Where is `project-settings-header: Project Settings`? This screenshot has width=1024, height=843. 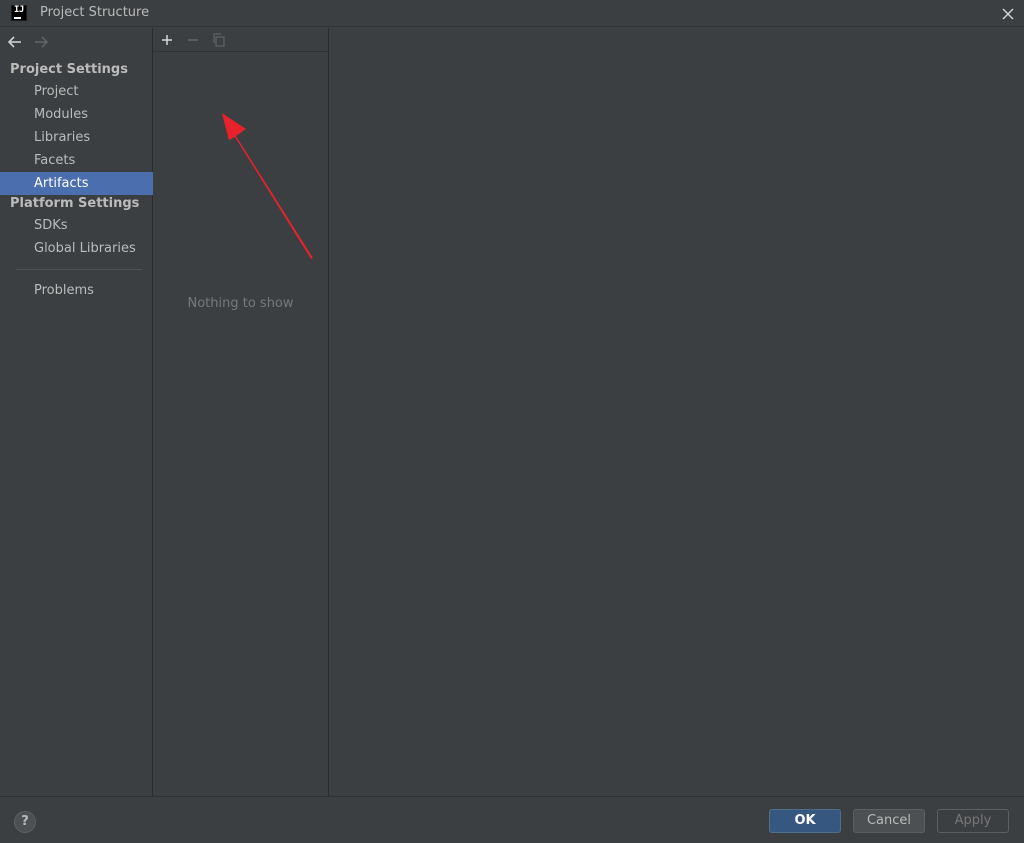
project-settings-header: Project Settings is located at coordinates (69, 69).